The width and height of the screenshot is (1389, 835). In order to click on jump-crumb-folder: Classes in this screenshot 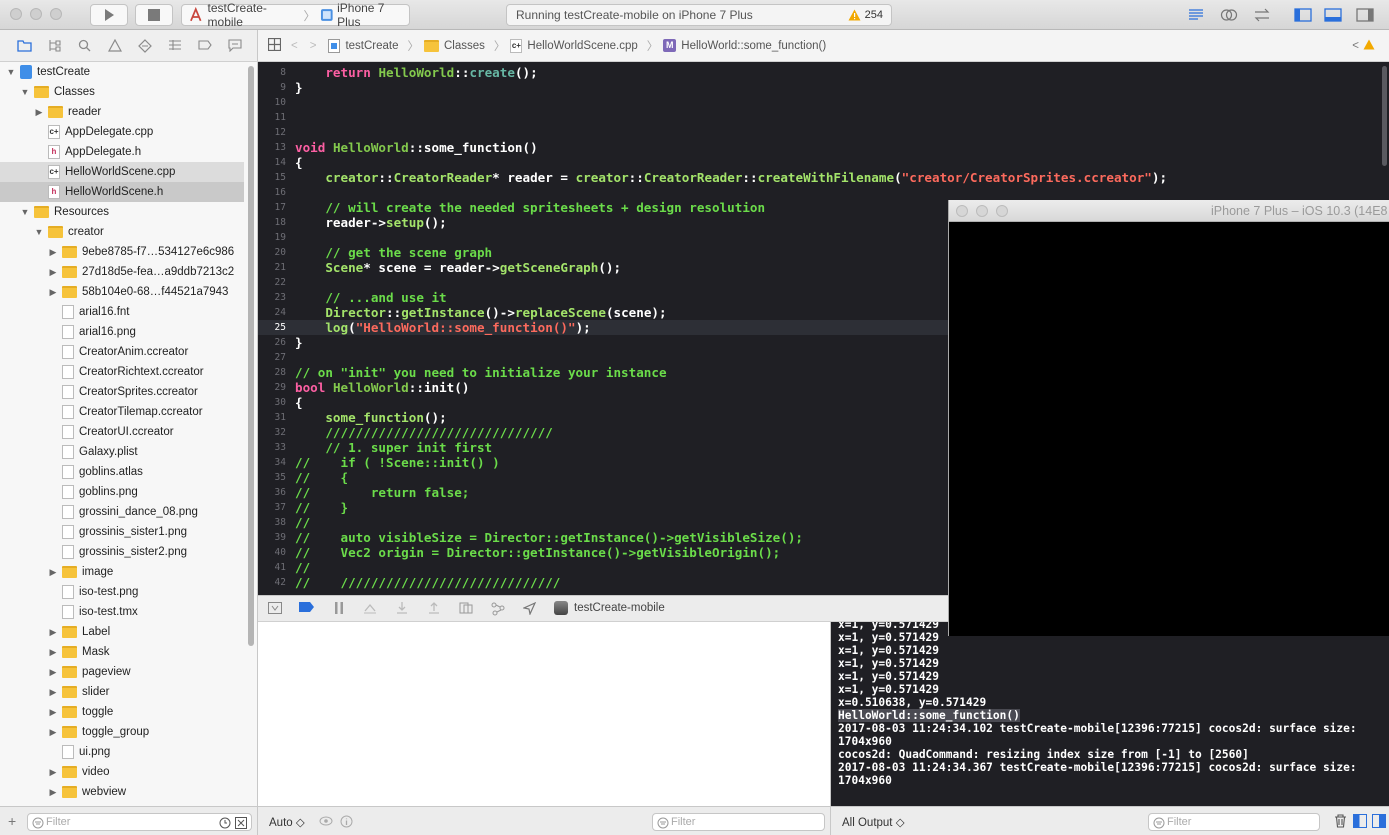, I will do `click(454, 45)`.